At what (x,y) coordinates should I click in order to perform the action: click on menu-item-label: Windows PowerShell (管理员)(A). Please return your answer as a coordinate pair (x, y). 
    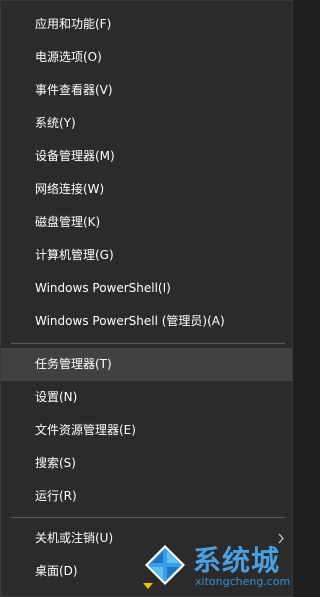
    Looking at the image, I should click on (130, 321).